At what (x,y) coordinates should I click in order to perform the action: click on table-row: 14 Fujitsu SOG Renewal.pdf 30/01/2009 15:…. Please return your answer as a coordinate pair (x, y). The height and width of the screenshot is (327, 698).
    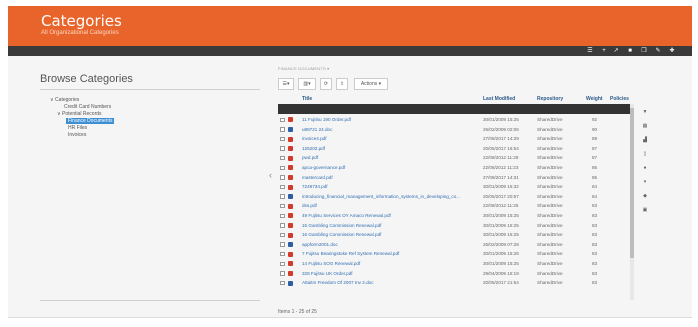
    Looking at the image, I should click on (455, 264).